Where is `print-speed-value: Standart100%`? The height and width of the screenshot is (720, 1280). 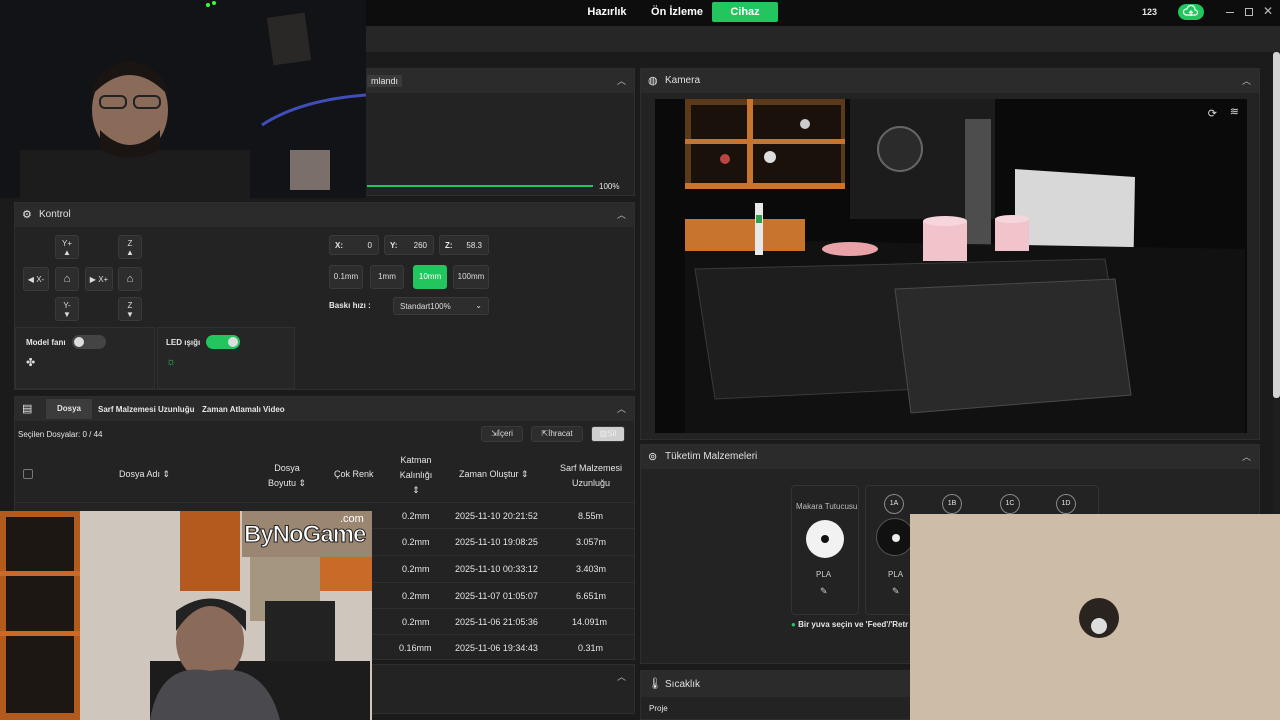 print-speed-value: Standart100% is located at coordinates (425, 306).